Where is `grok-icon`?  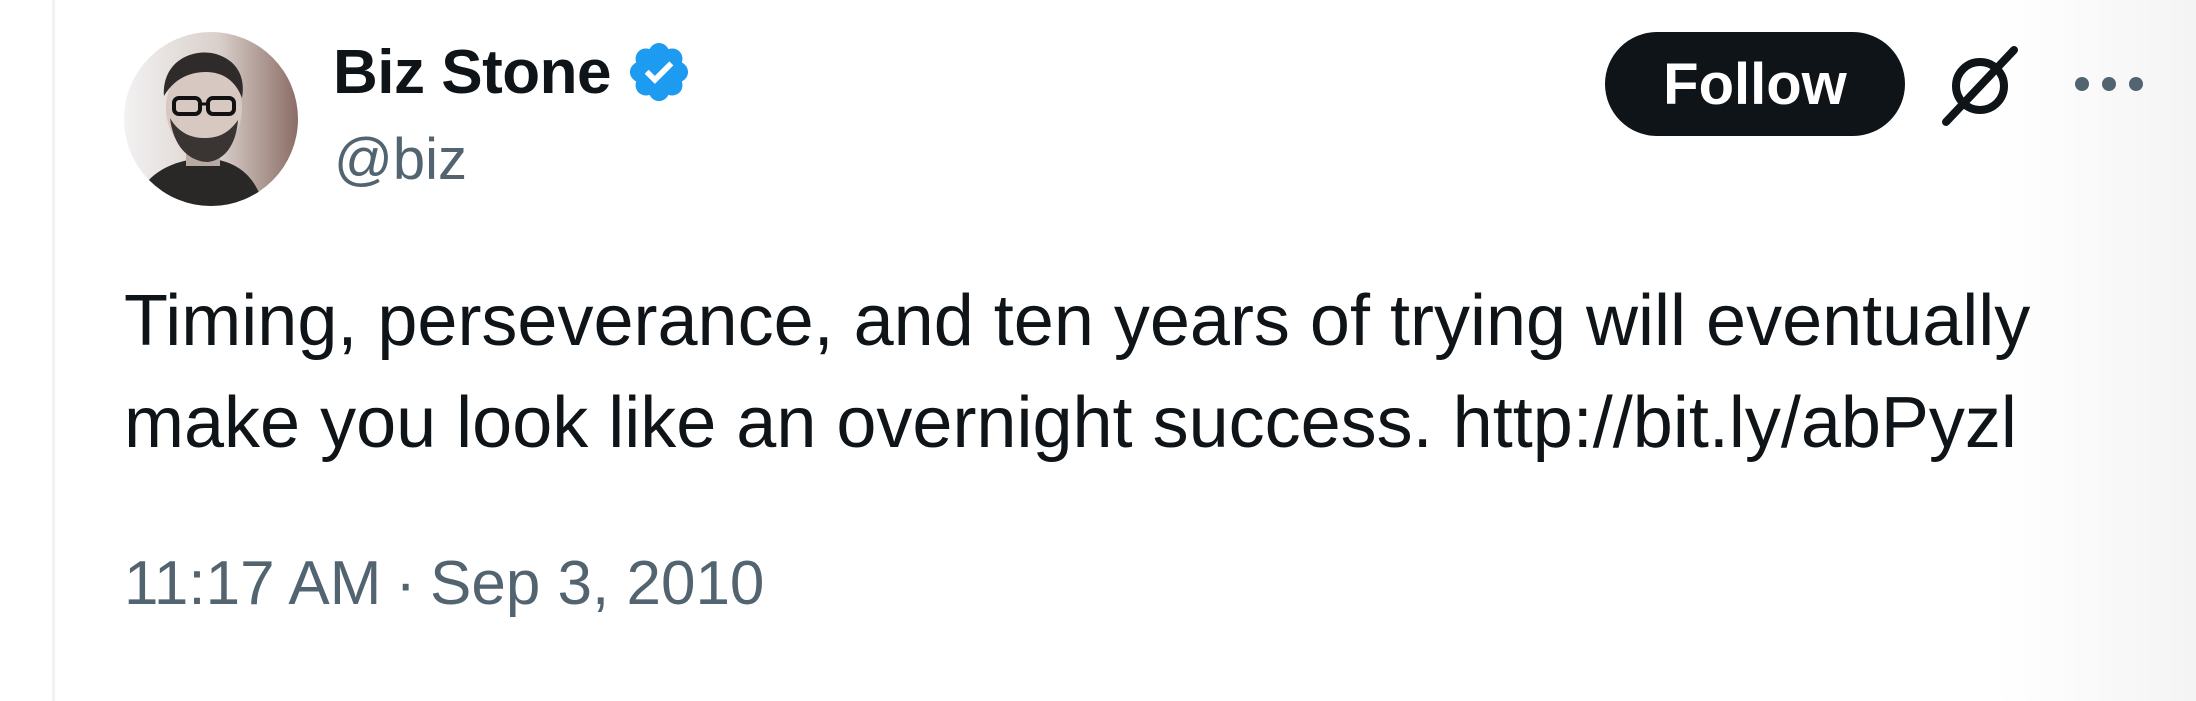 grok-icon is located at coordinates (1980, 84).